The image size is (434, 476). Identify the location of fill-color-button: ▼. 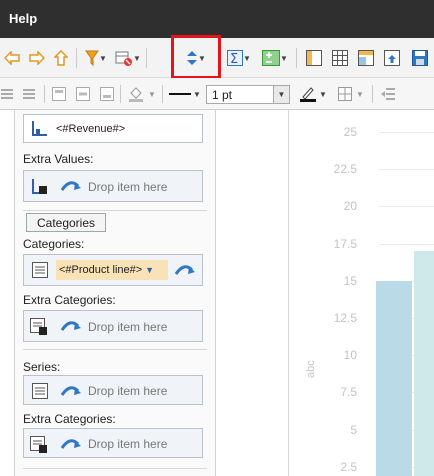
(142, 94).